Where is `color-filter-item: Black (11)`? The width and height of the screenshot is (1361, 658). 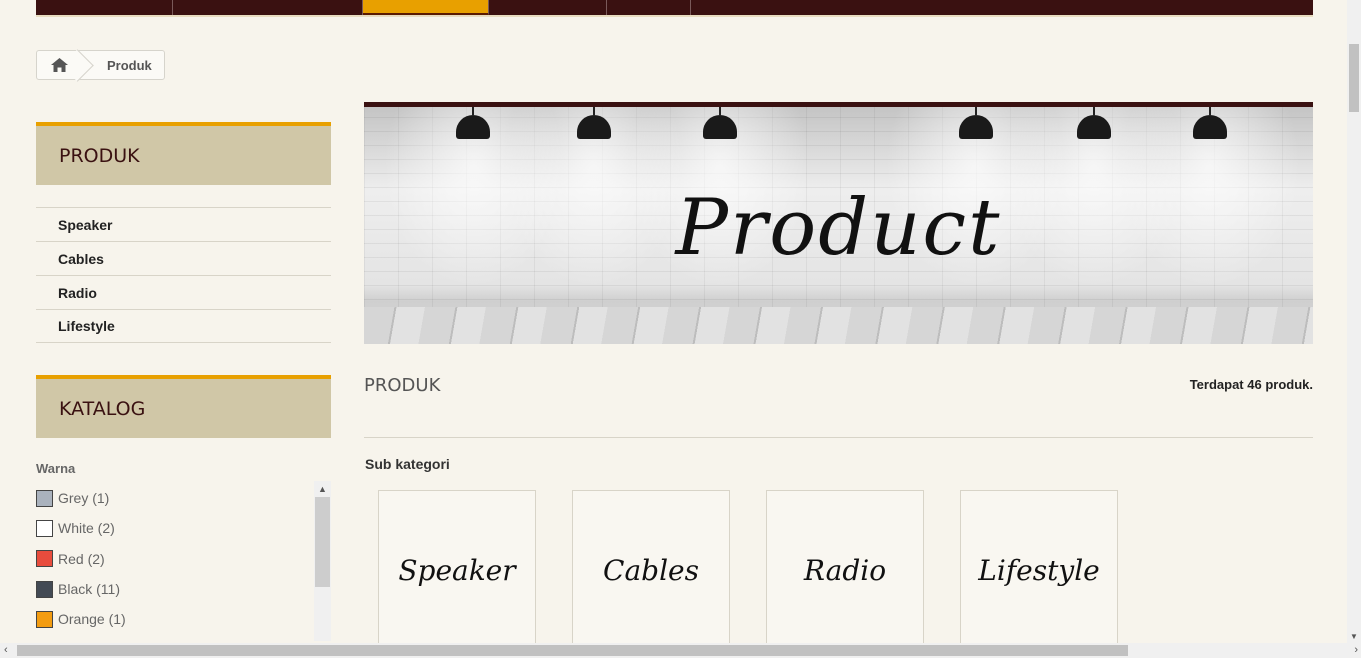
color-filter-item: Black (11) is located at coordinates (175, 589).